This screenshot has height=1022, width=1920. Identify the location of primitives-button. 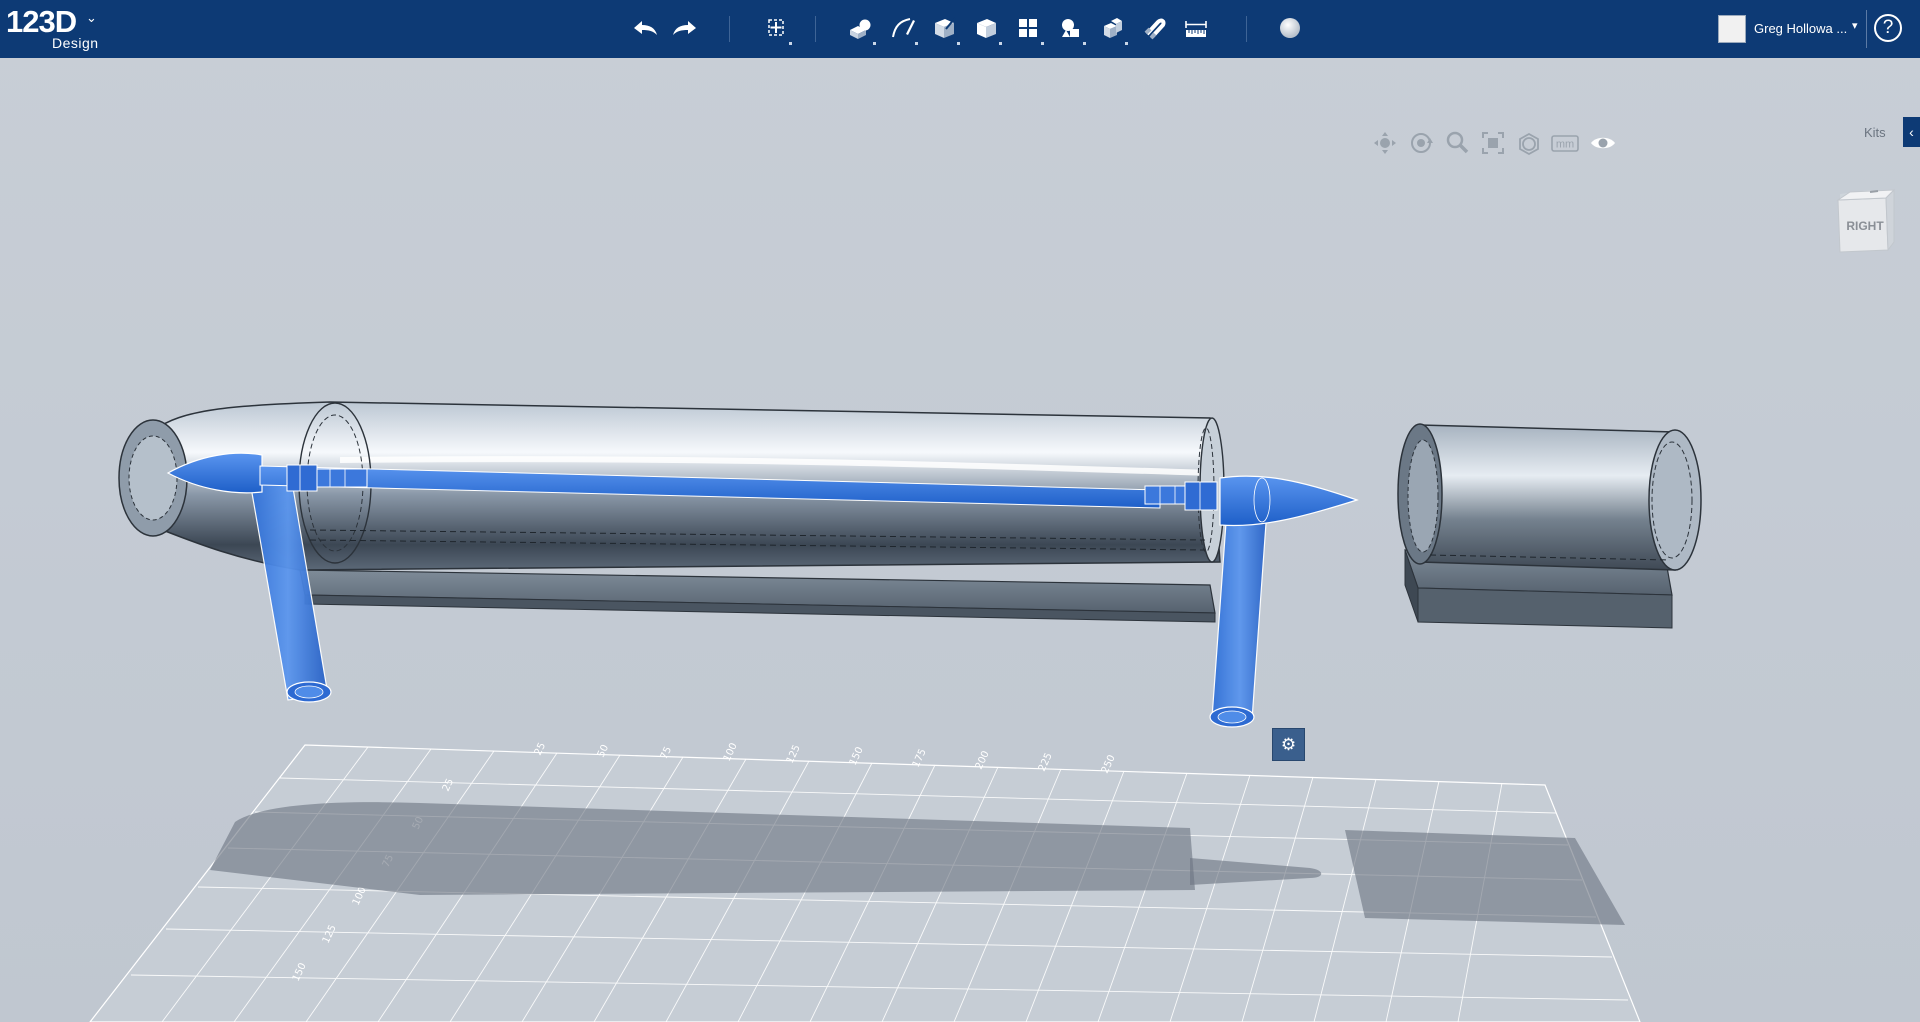
(860, 28).